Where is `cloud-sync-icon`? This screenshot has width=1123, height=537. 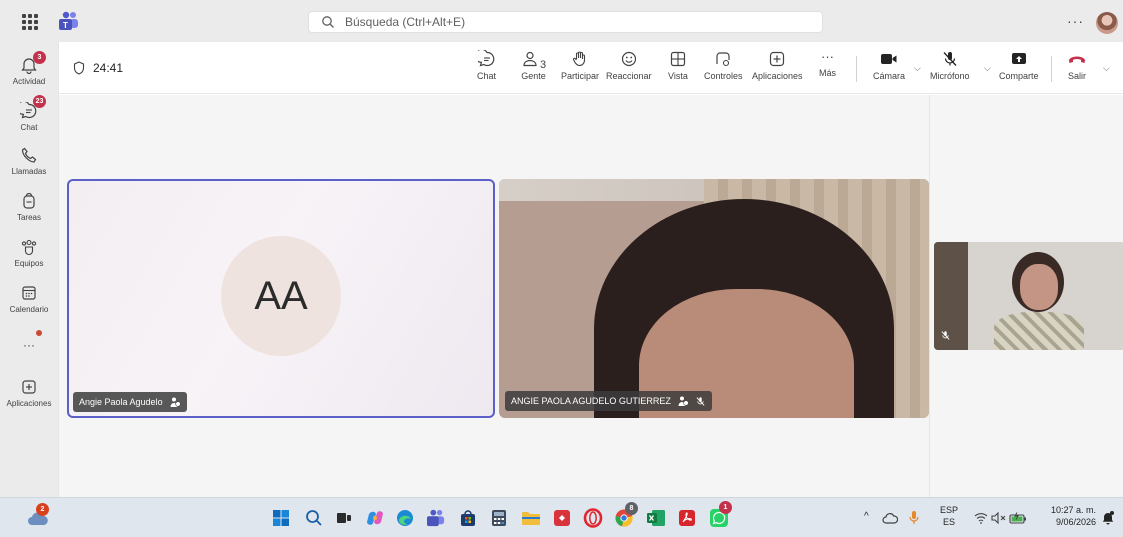 cloud-sync-icon is located at coordinates (890, 518).